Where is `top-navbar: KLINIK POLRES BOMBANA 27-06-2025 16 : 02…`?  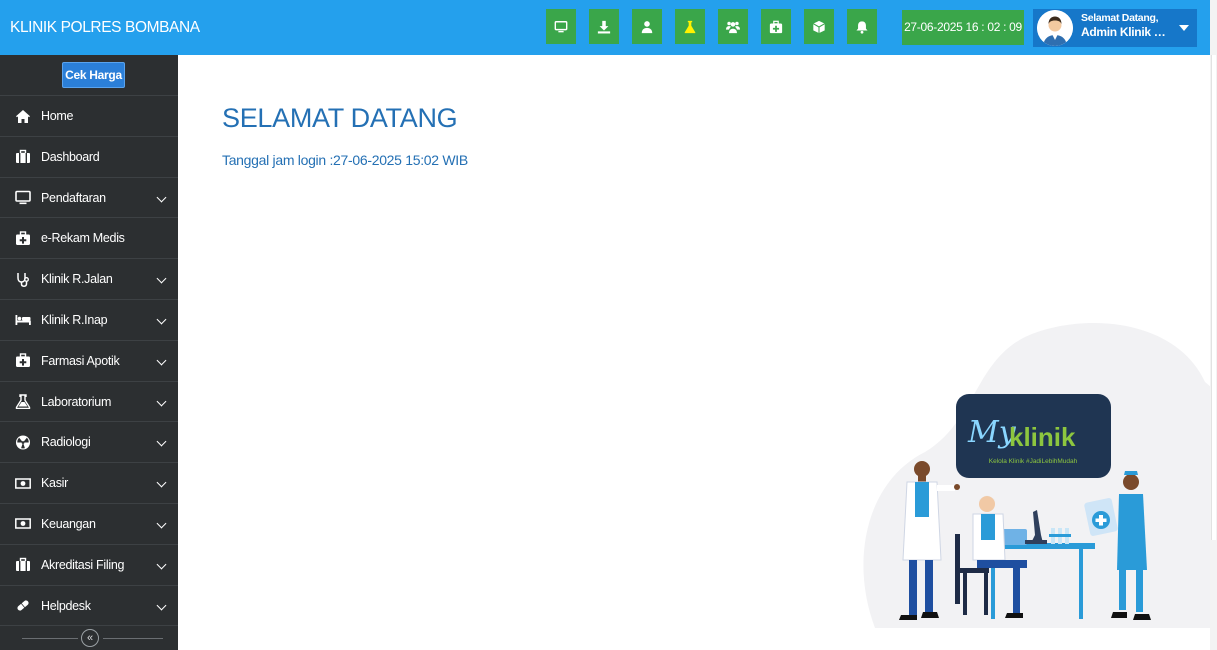
top-navbar: KLINIK POLRES BOMBANA 27-06-2025 16 : 02… is located at coordinates (605, 27).